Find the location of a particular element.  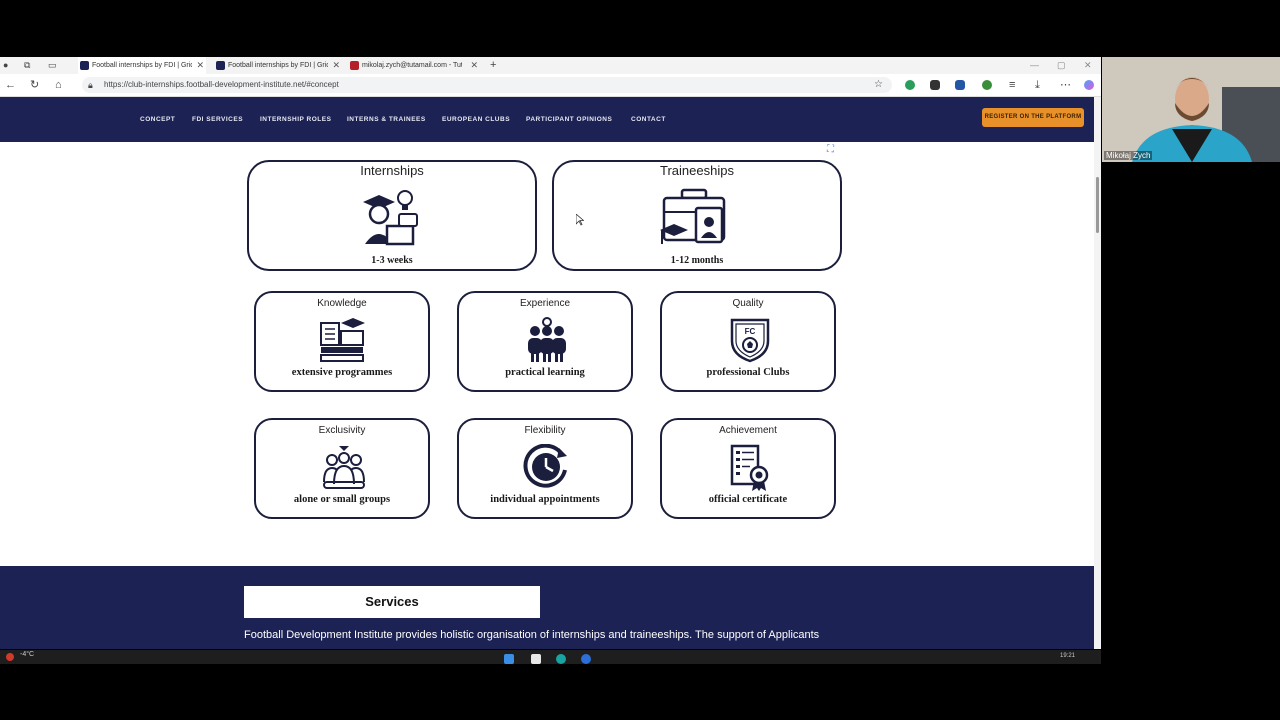

presenter-video-icon is located at coordinates (1191, 109).